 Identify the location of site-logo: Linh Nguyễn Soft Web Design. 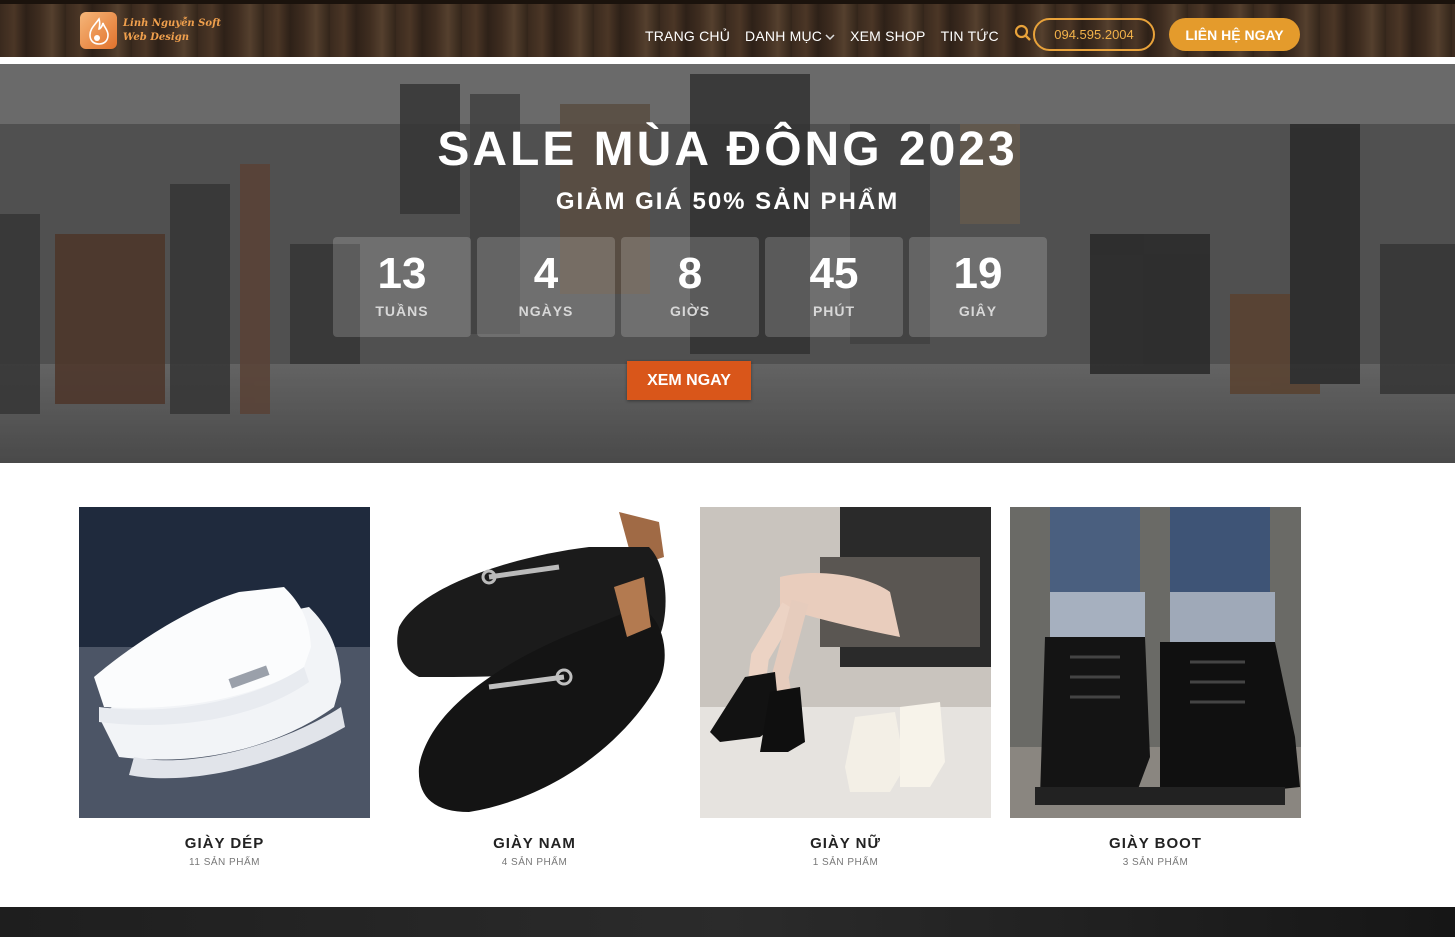
(150, 30).